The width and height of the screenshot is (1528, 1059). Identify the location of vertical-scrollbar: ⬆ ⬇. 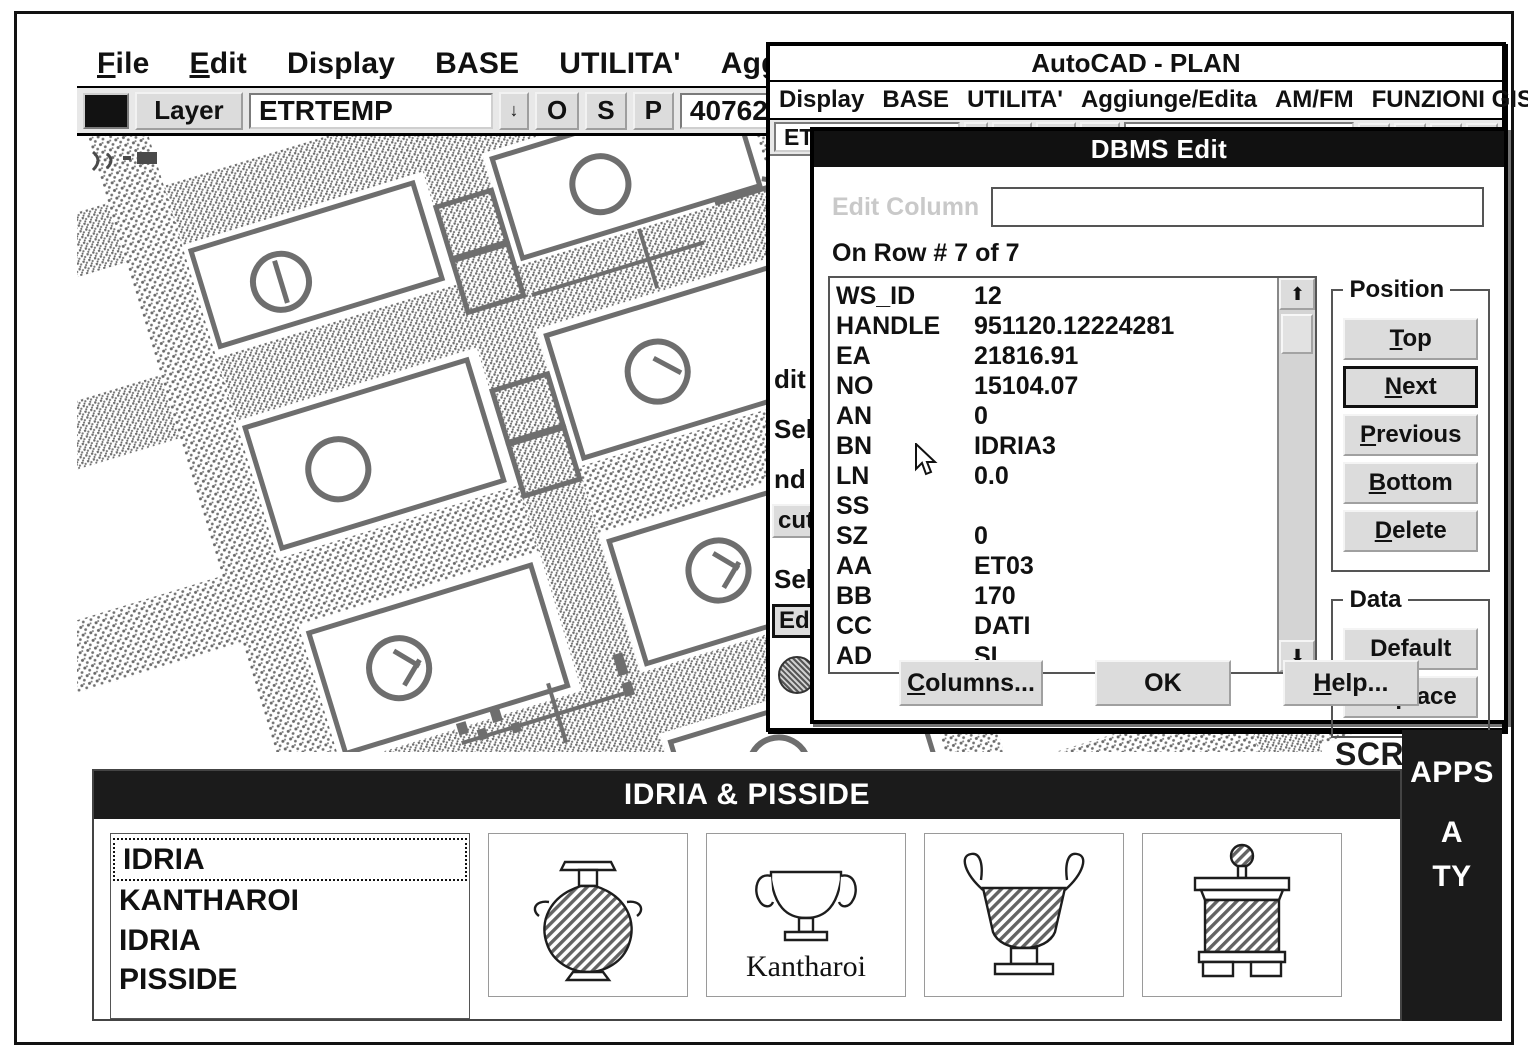
(1296, 475).